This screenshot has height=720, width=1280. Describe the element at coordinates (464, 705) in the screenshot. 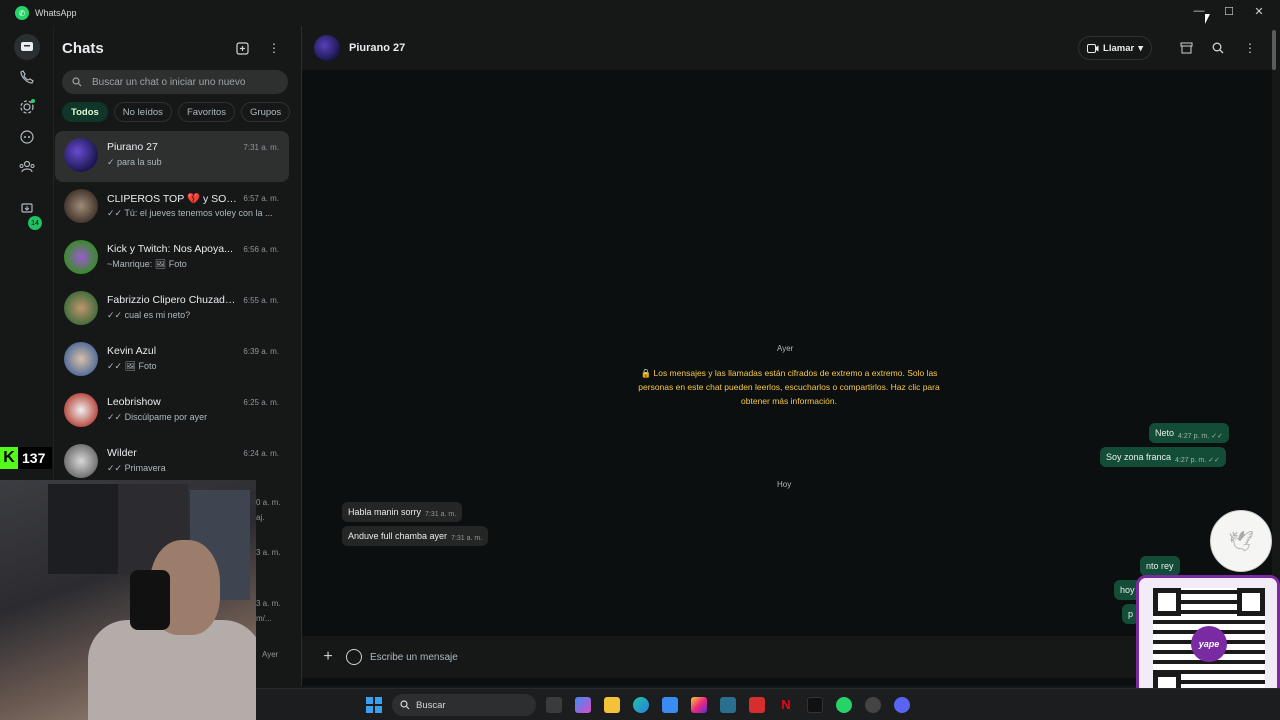

I see `taskbar-search: Buscar` at that location.